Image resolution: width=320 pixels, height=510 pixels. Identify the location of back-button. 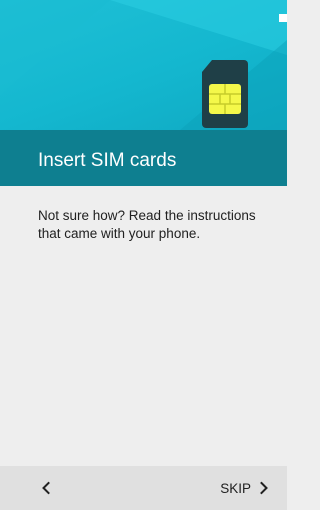
(46, 488).